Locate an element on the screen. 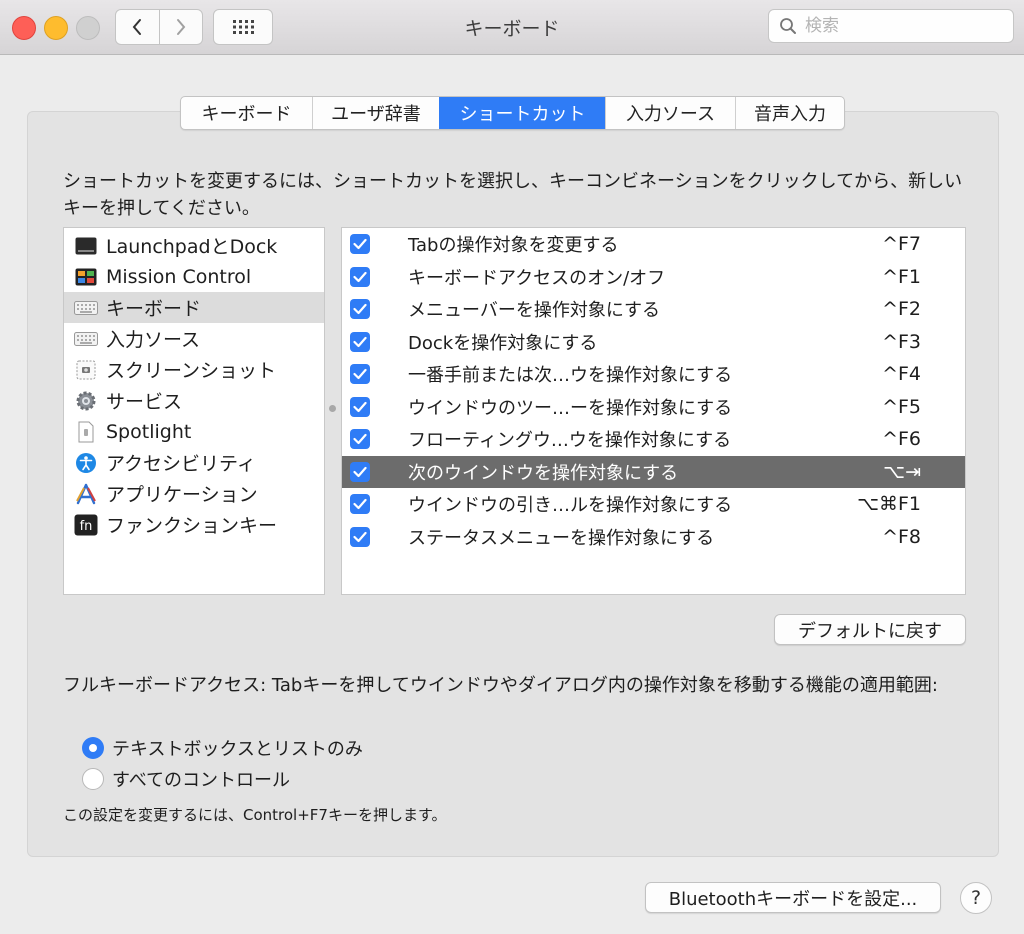 This screenshot has height=934, width=1024. radio-all-controls: すべてのコントロール is located at coordinates (186, 779).